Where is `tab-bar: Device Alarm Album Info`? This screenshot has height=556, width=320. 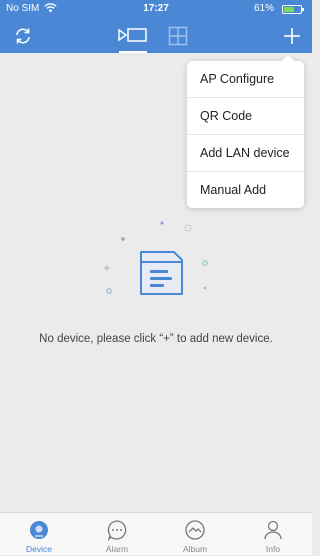 tab-bar: Device Alarm Album Info is located at coordinates (156, 533).